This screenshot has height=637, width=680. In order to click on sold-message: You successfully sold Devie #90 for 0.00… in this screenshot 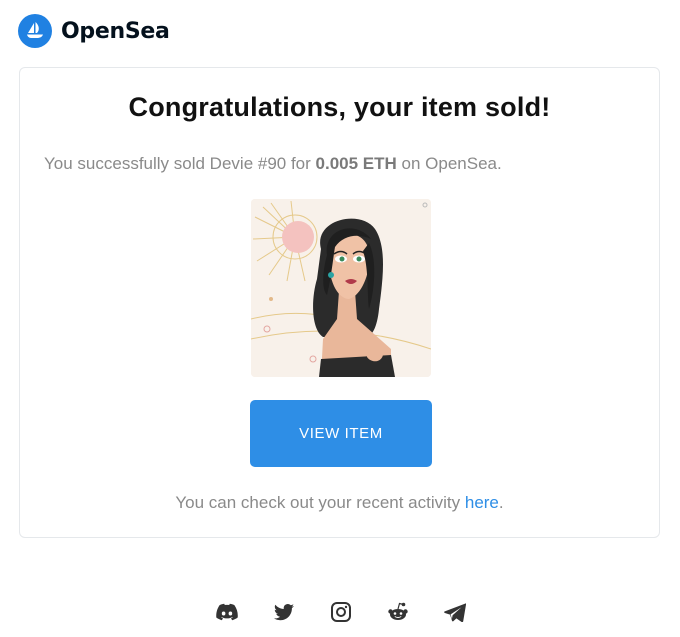, I will do `click(273, 164)`.